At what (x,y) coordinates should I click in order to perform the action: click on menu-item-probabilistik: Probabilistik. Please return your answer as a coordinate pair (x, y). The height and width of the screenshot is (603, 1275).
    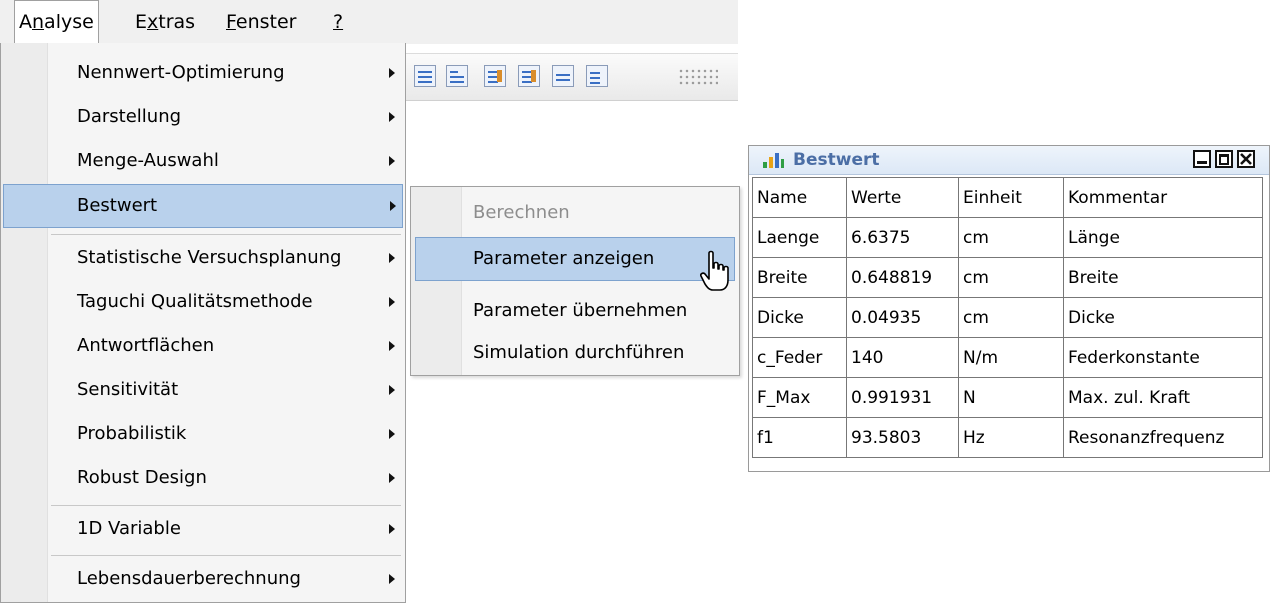
    Looking at the image, I should click on (203, 434).